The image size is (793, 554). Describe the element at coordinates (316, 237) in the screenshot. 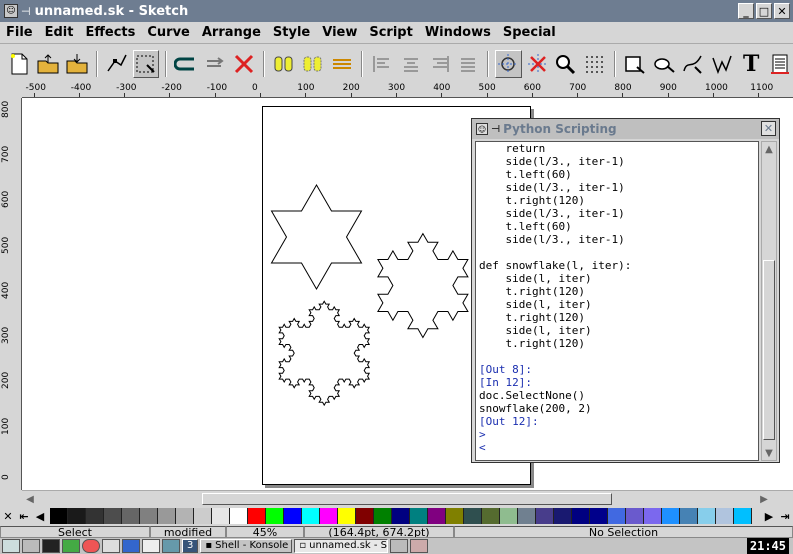

I see `star-of-david-shape` at that location.